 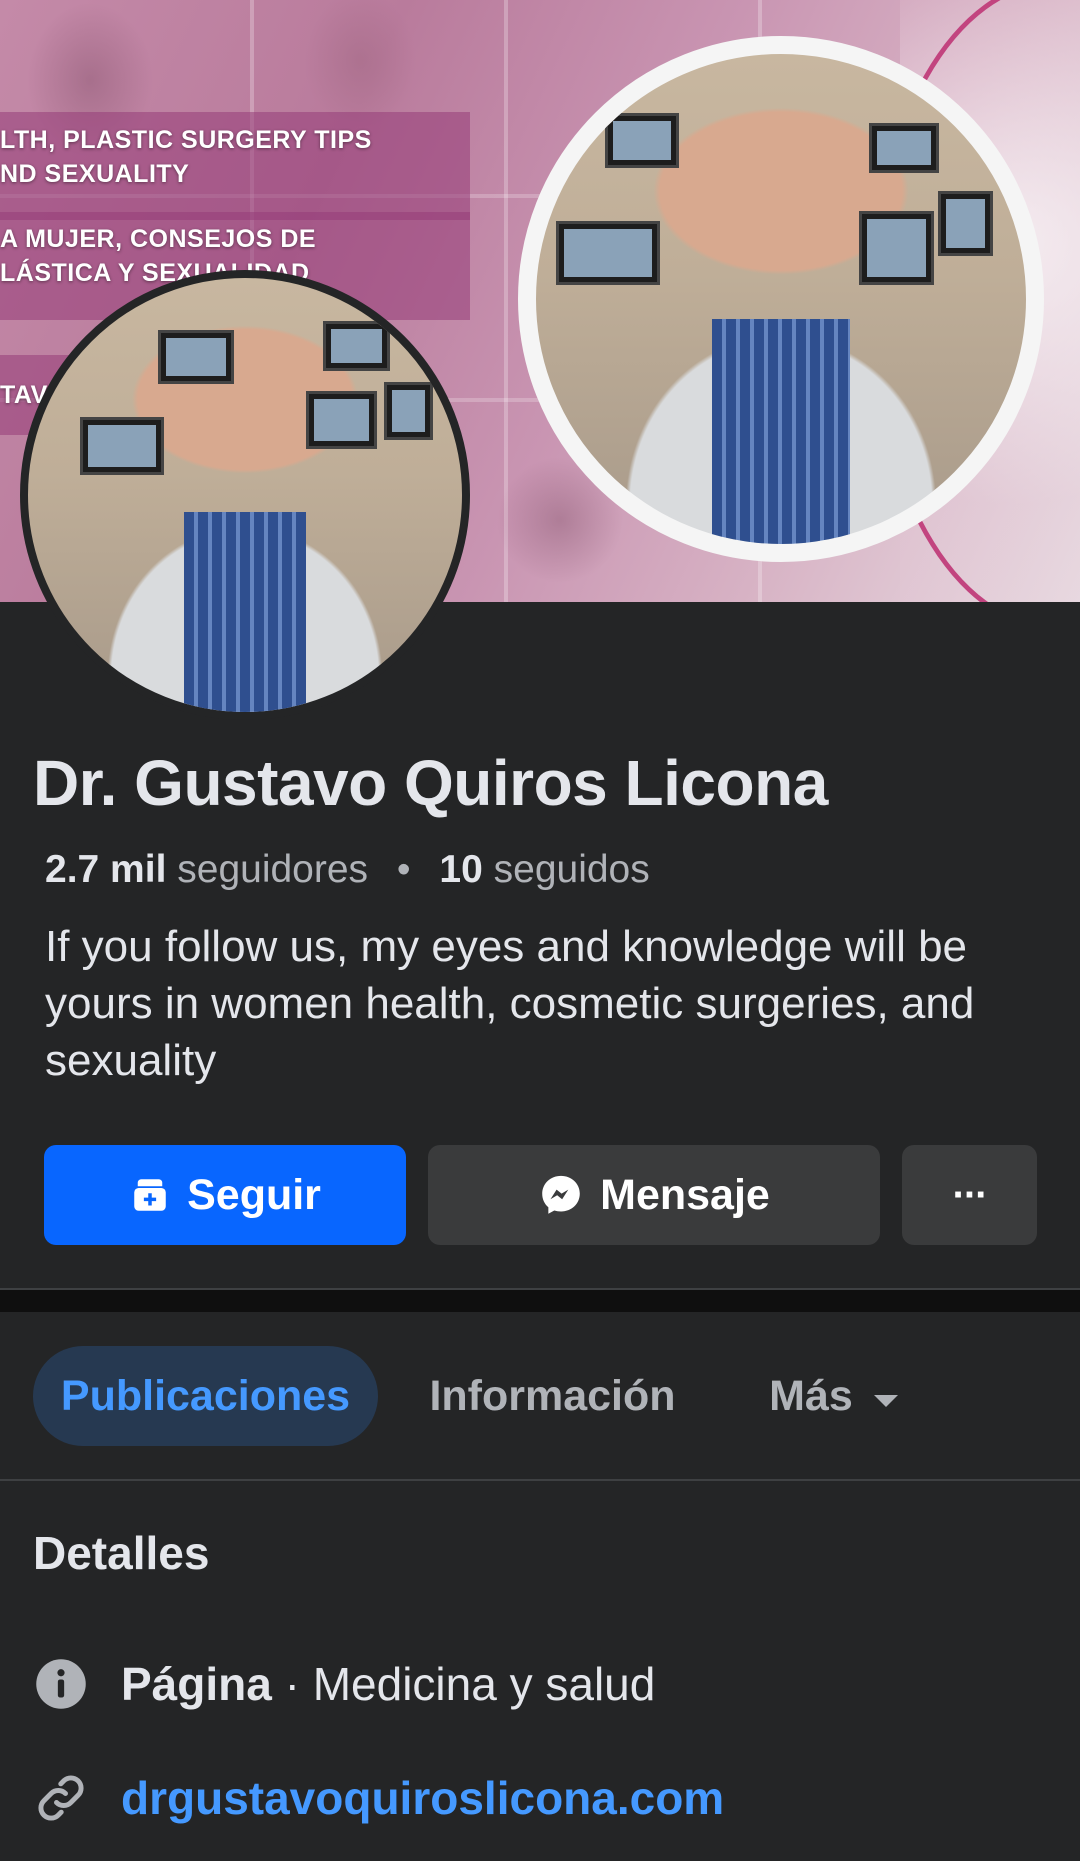 What do you see at coordinates (461, 869) in the screenshot?
I see `following-count: 10` at bounding box center [461, 869].